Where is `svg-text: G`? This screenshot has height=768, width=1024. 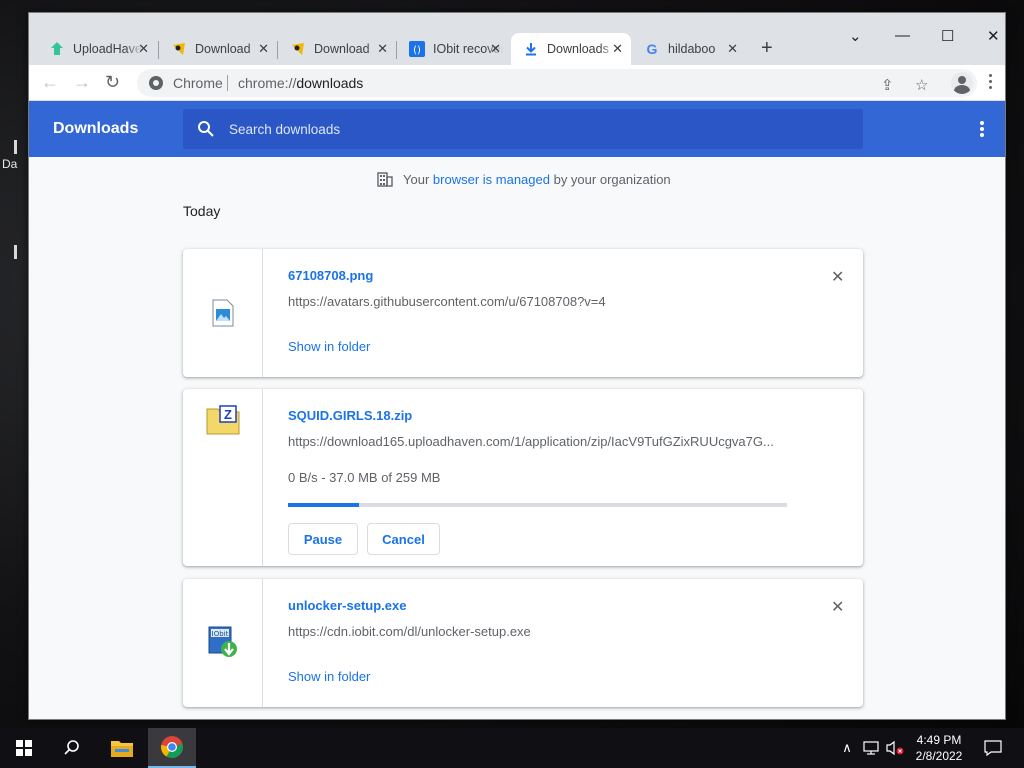 svg-text: G is located at coordinates (652, 49).